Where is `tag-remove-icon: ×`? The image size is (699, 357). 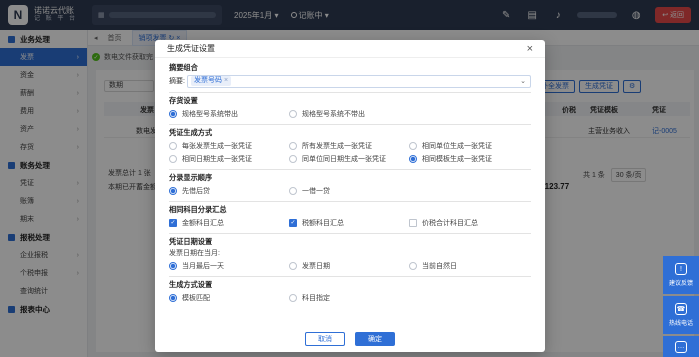
tag-remove-icon: × is located at coordinates (226, 80).